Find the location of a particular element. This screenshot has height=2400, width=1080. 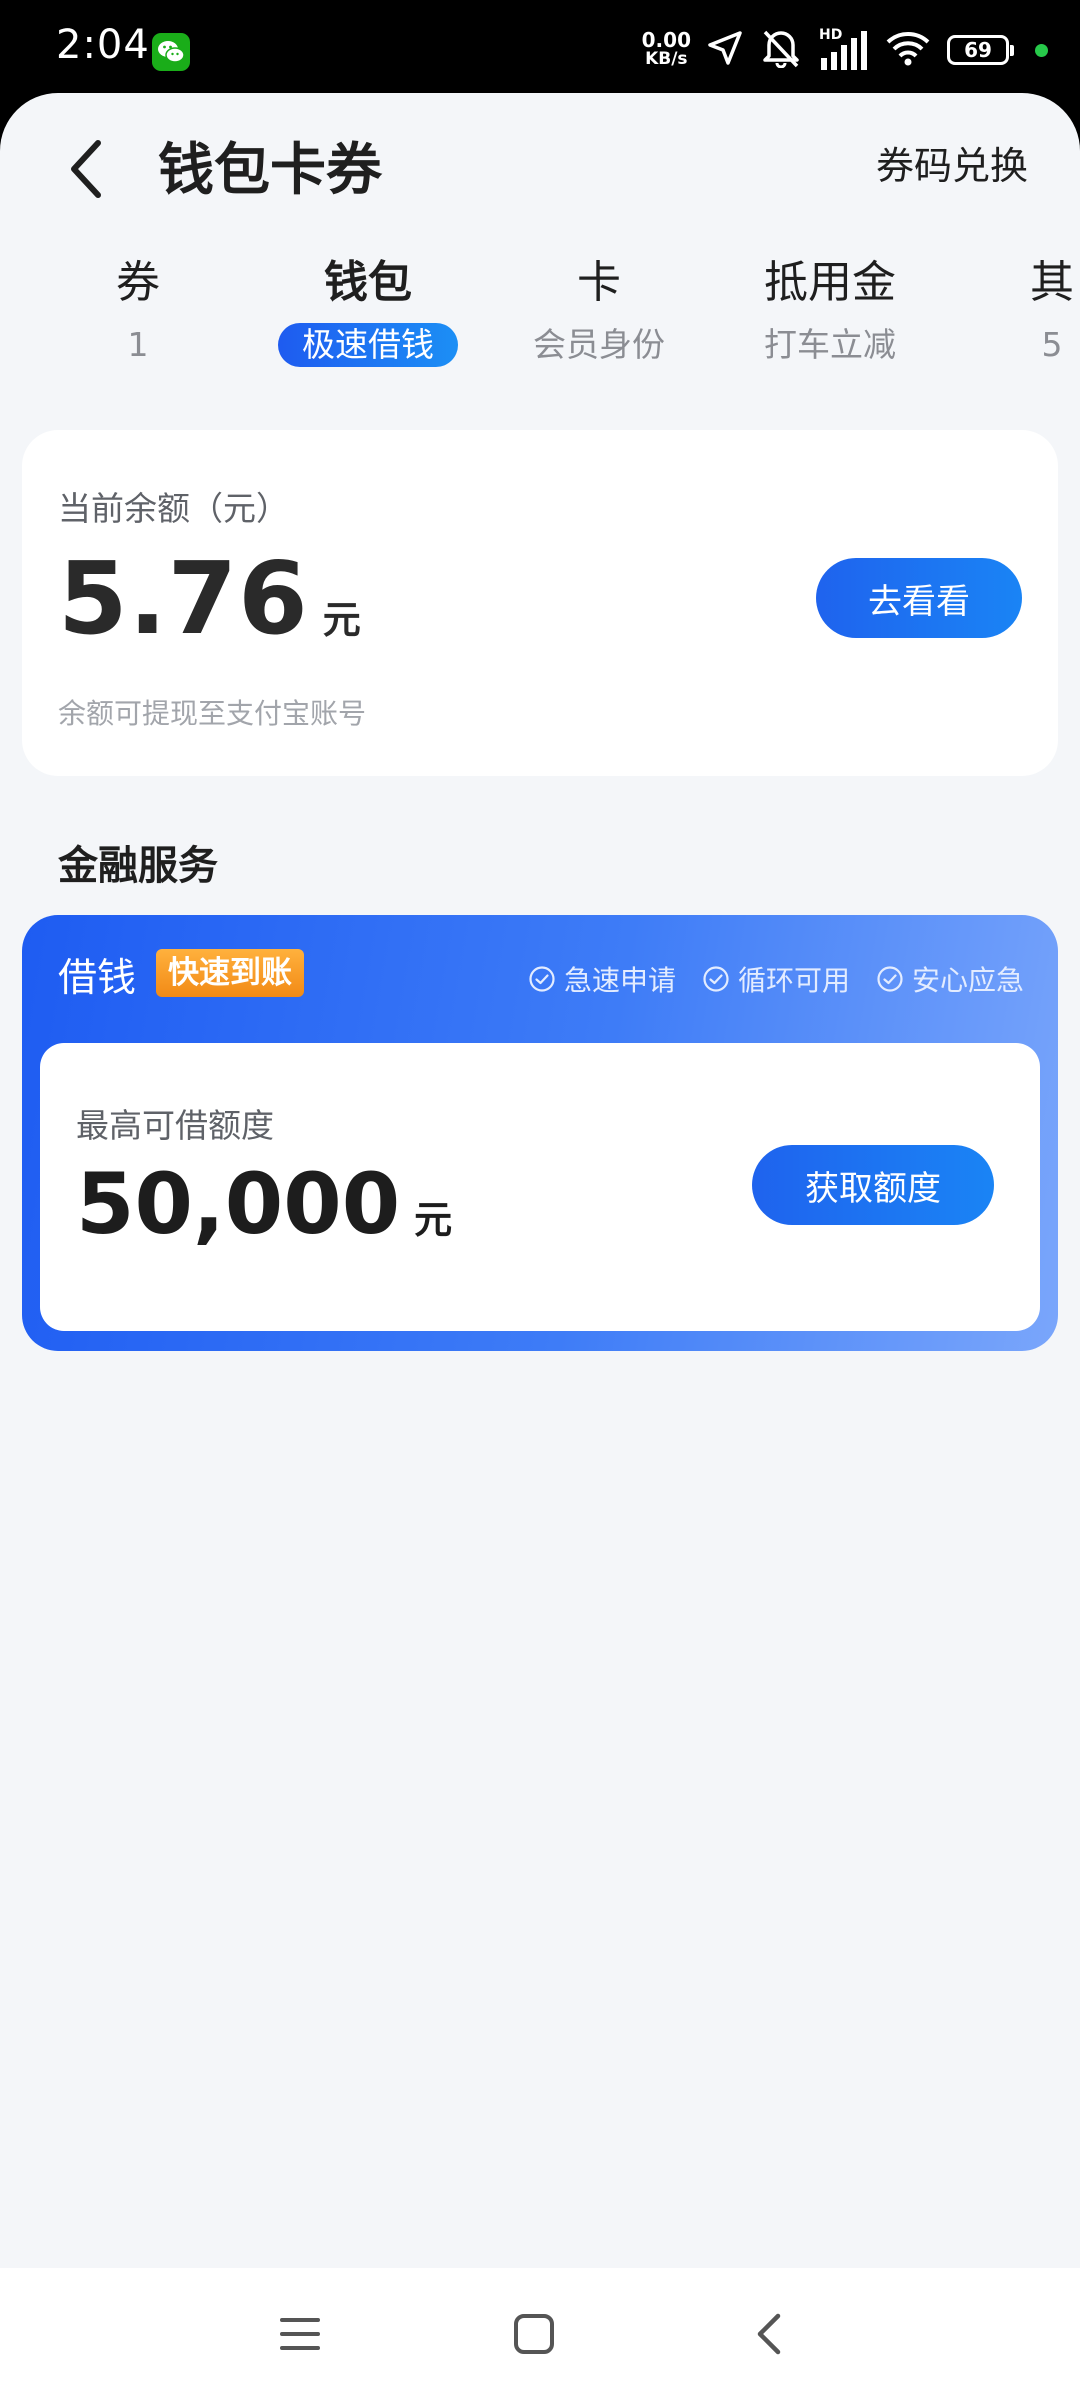

tab-wallet: 钱包 极速借钱 is located at coordinates (368, 318).